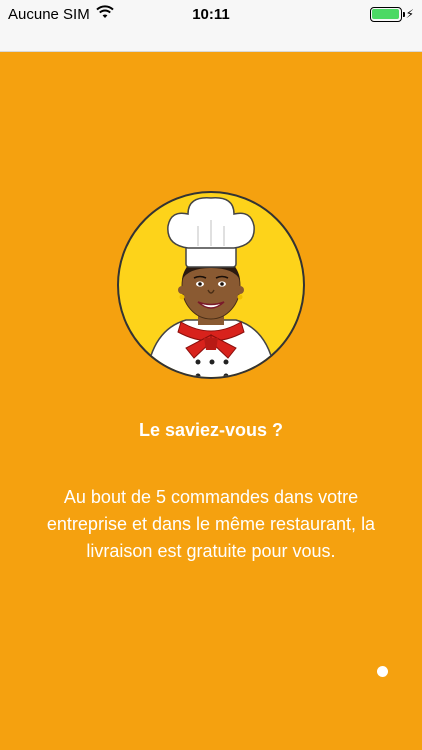 The height and width of the screenshot is (750, 422). What do you see at coordinates (409, 14) in the screenshot?
I see `charging-bolt-icon: ⚡` at bounding box center [409, 14].